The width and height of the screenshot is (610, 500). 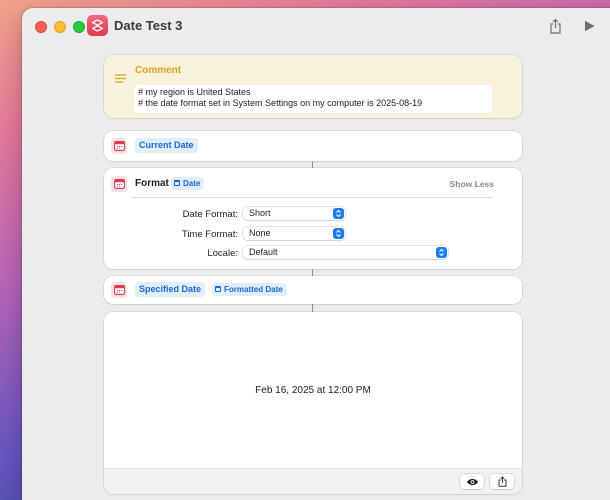 I want to click on current-date-token: Current Date, so click(x=166, y=145).